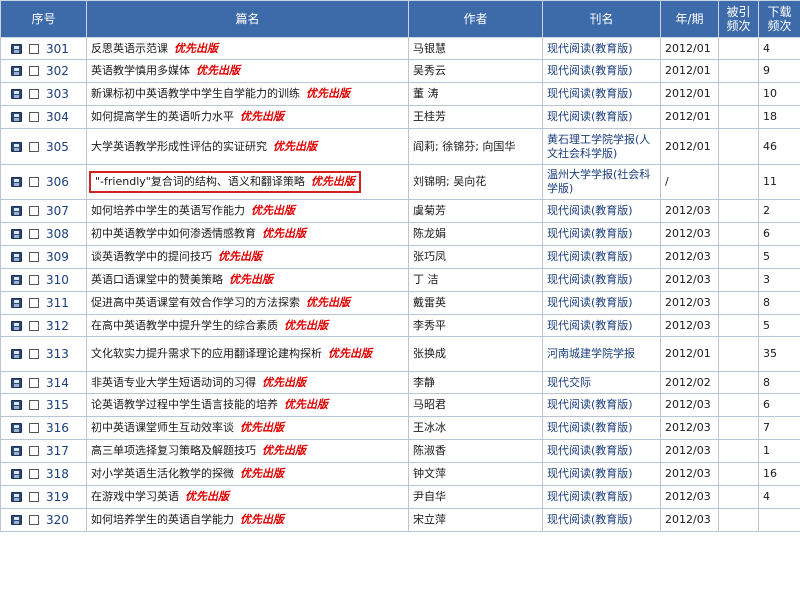  What do you see at coordinates (173, 450) in the screenshot?
I see `article-title-link: 高三单项选择复习策略及解题技巧` at bounding box center [173, 450].